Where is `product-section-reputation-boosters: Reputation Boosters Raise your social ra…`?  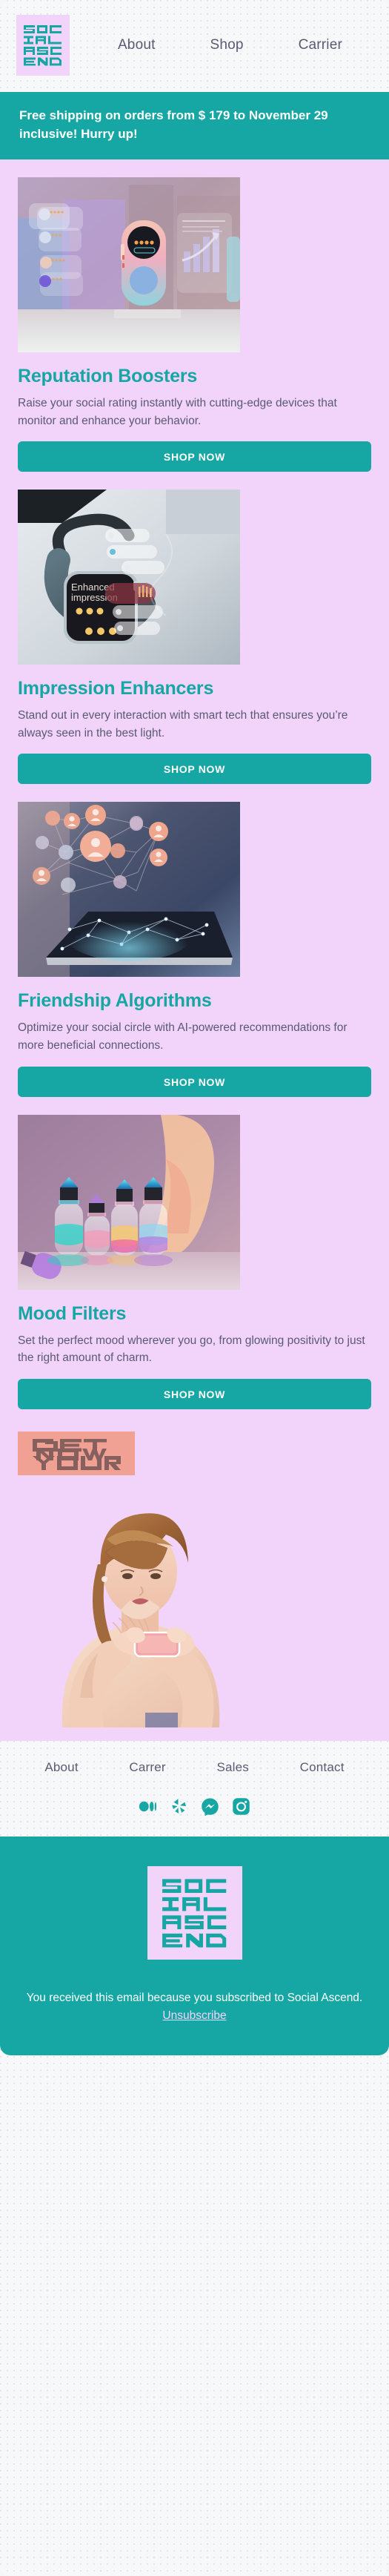 product-section-reputation-boosters: Reputation Boosters Raise your social ra… is located at coordinates (194, 315).